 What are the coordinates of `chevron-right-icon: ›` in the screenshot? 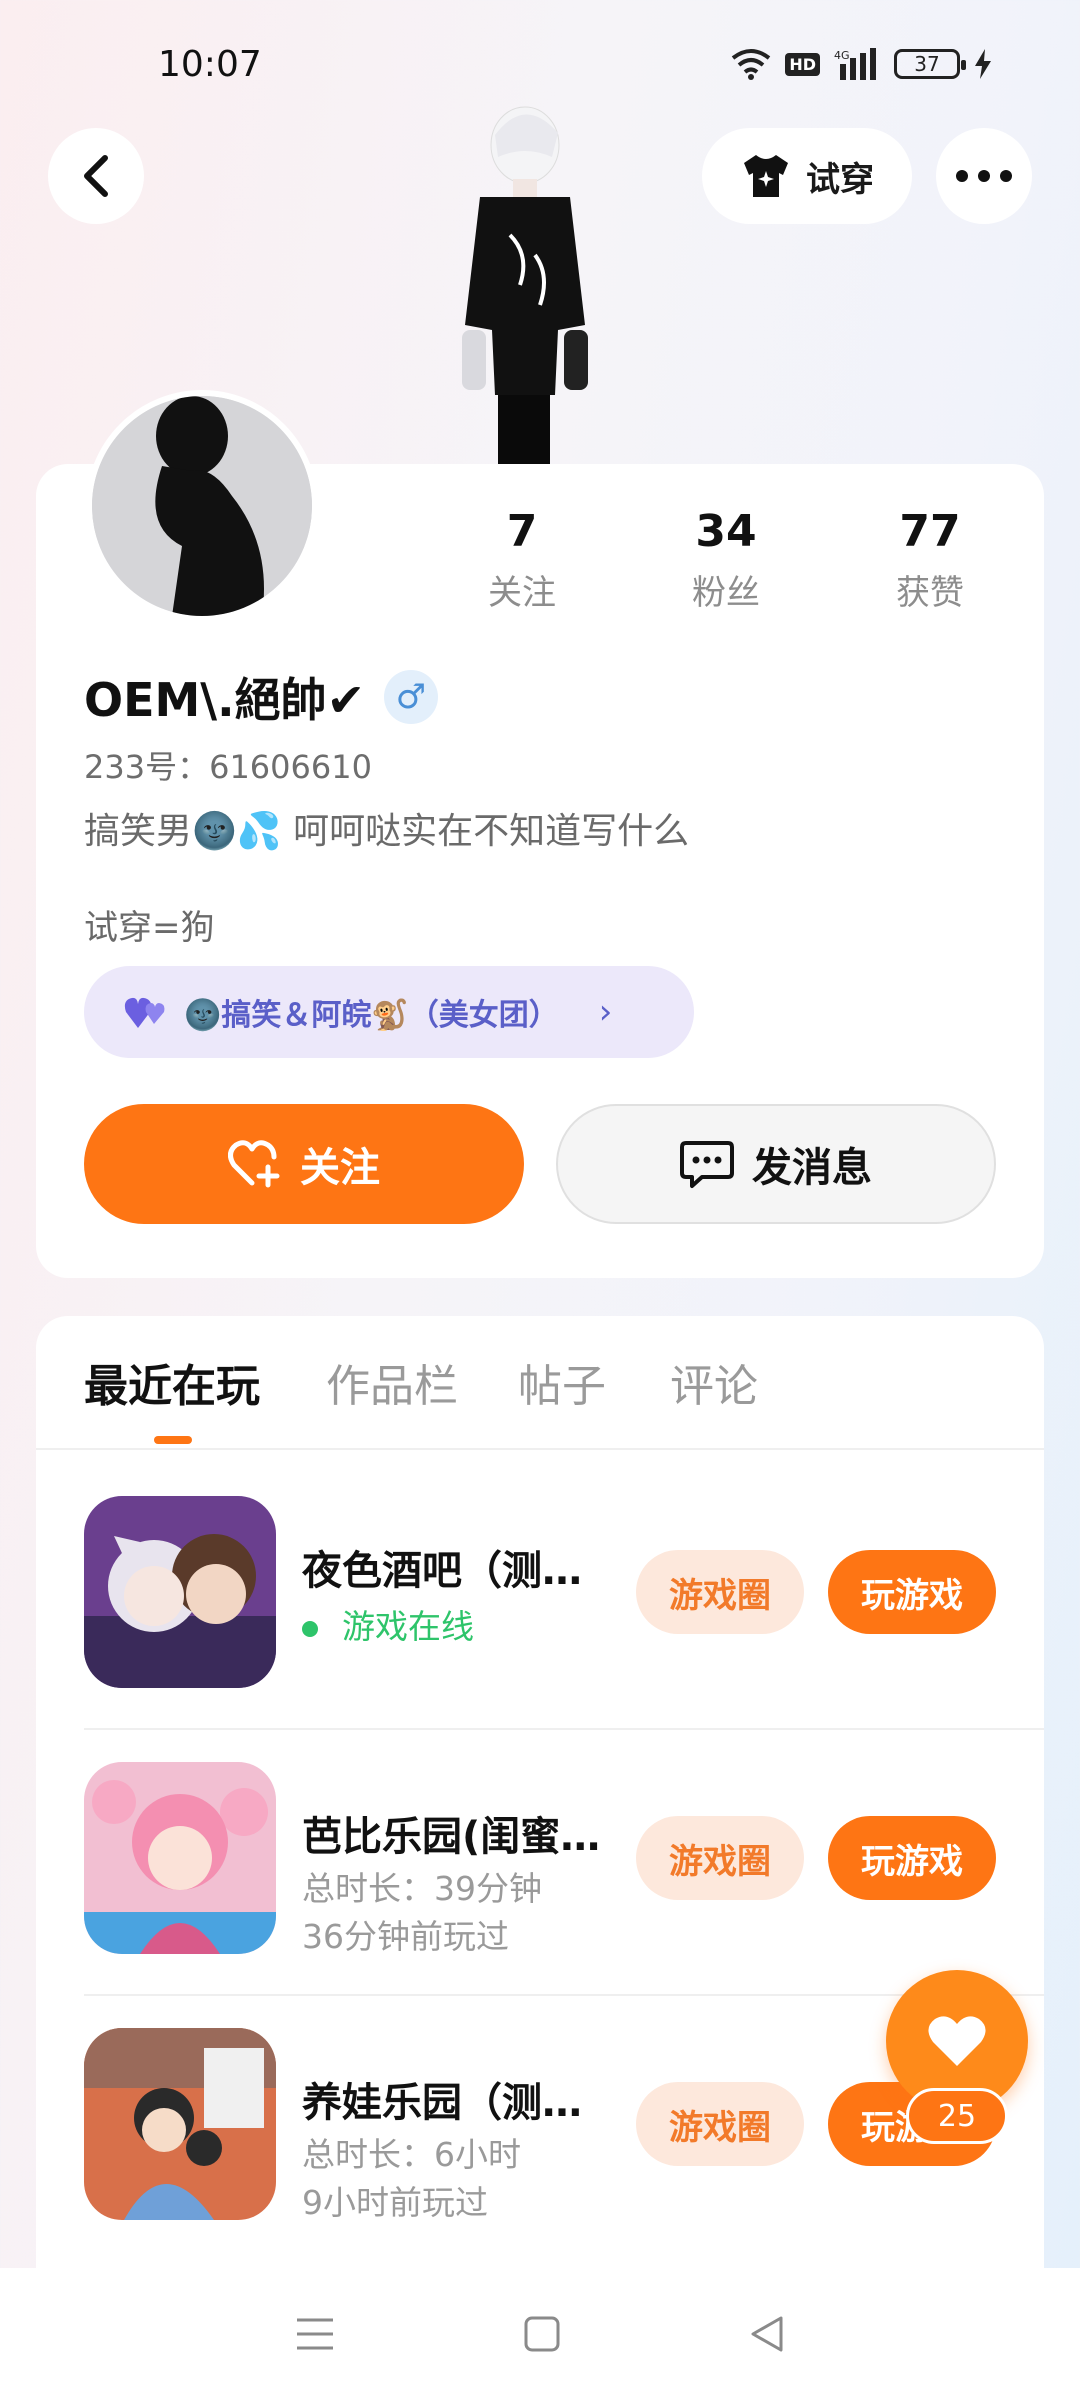 It's located at (605, 1012).